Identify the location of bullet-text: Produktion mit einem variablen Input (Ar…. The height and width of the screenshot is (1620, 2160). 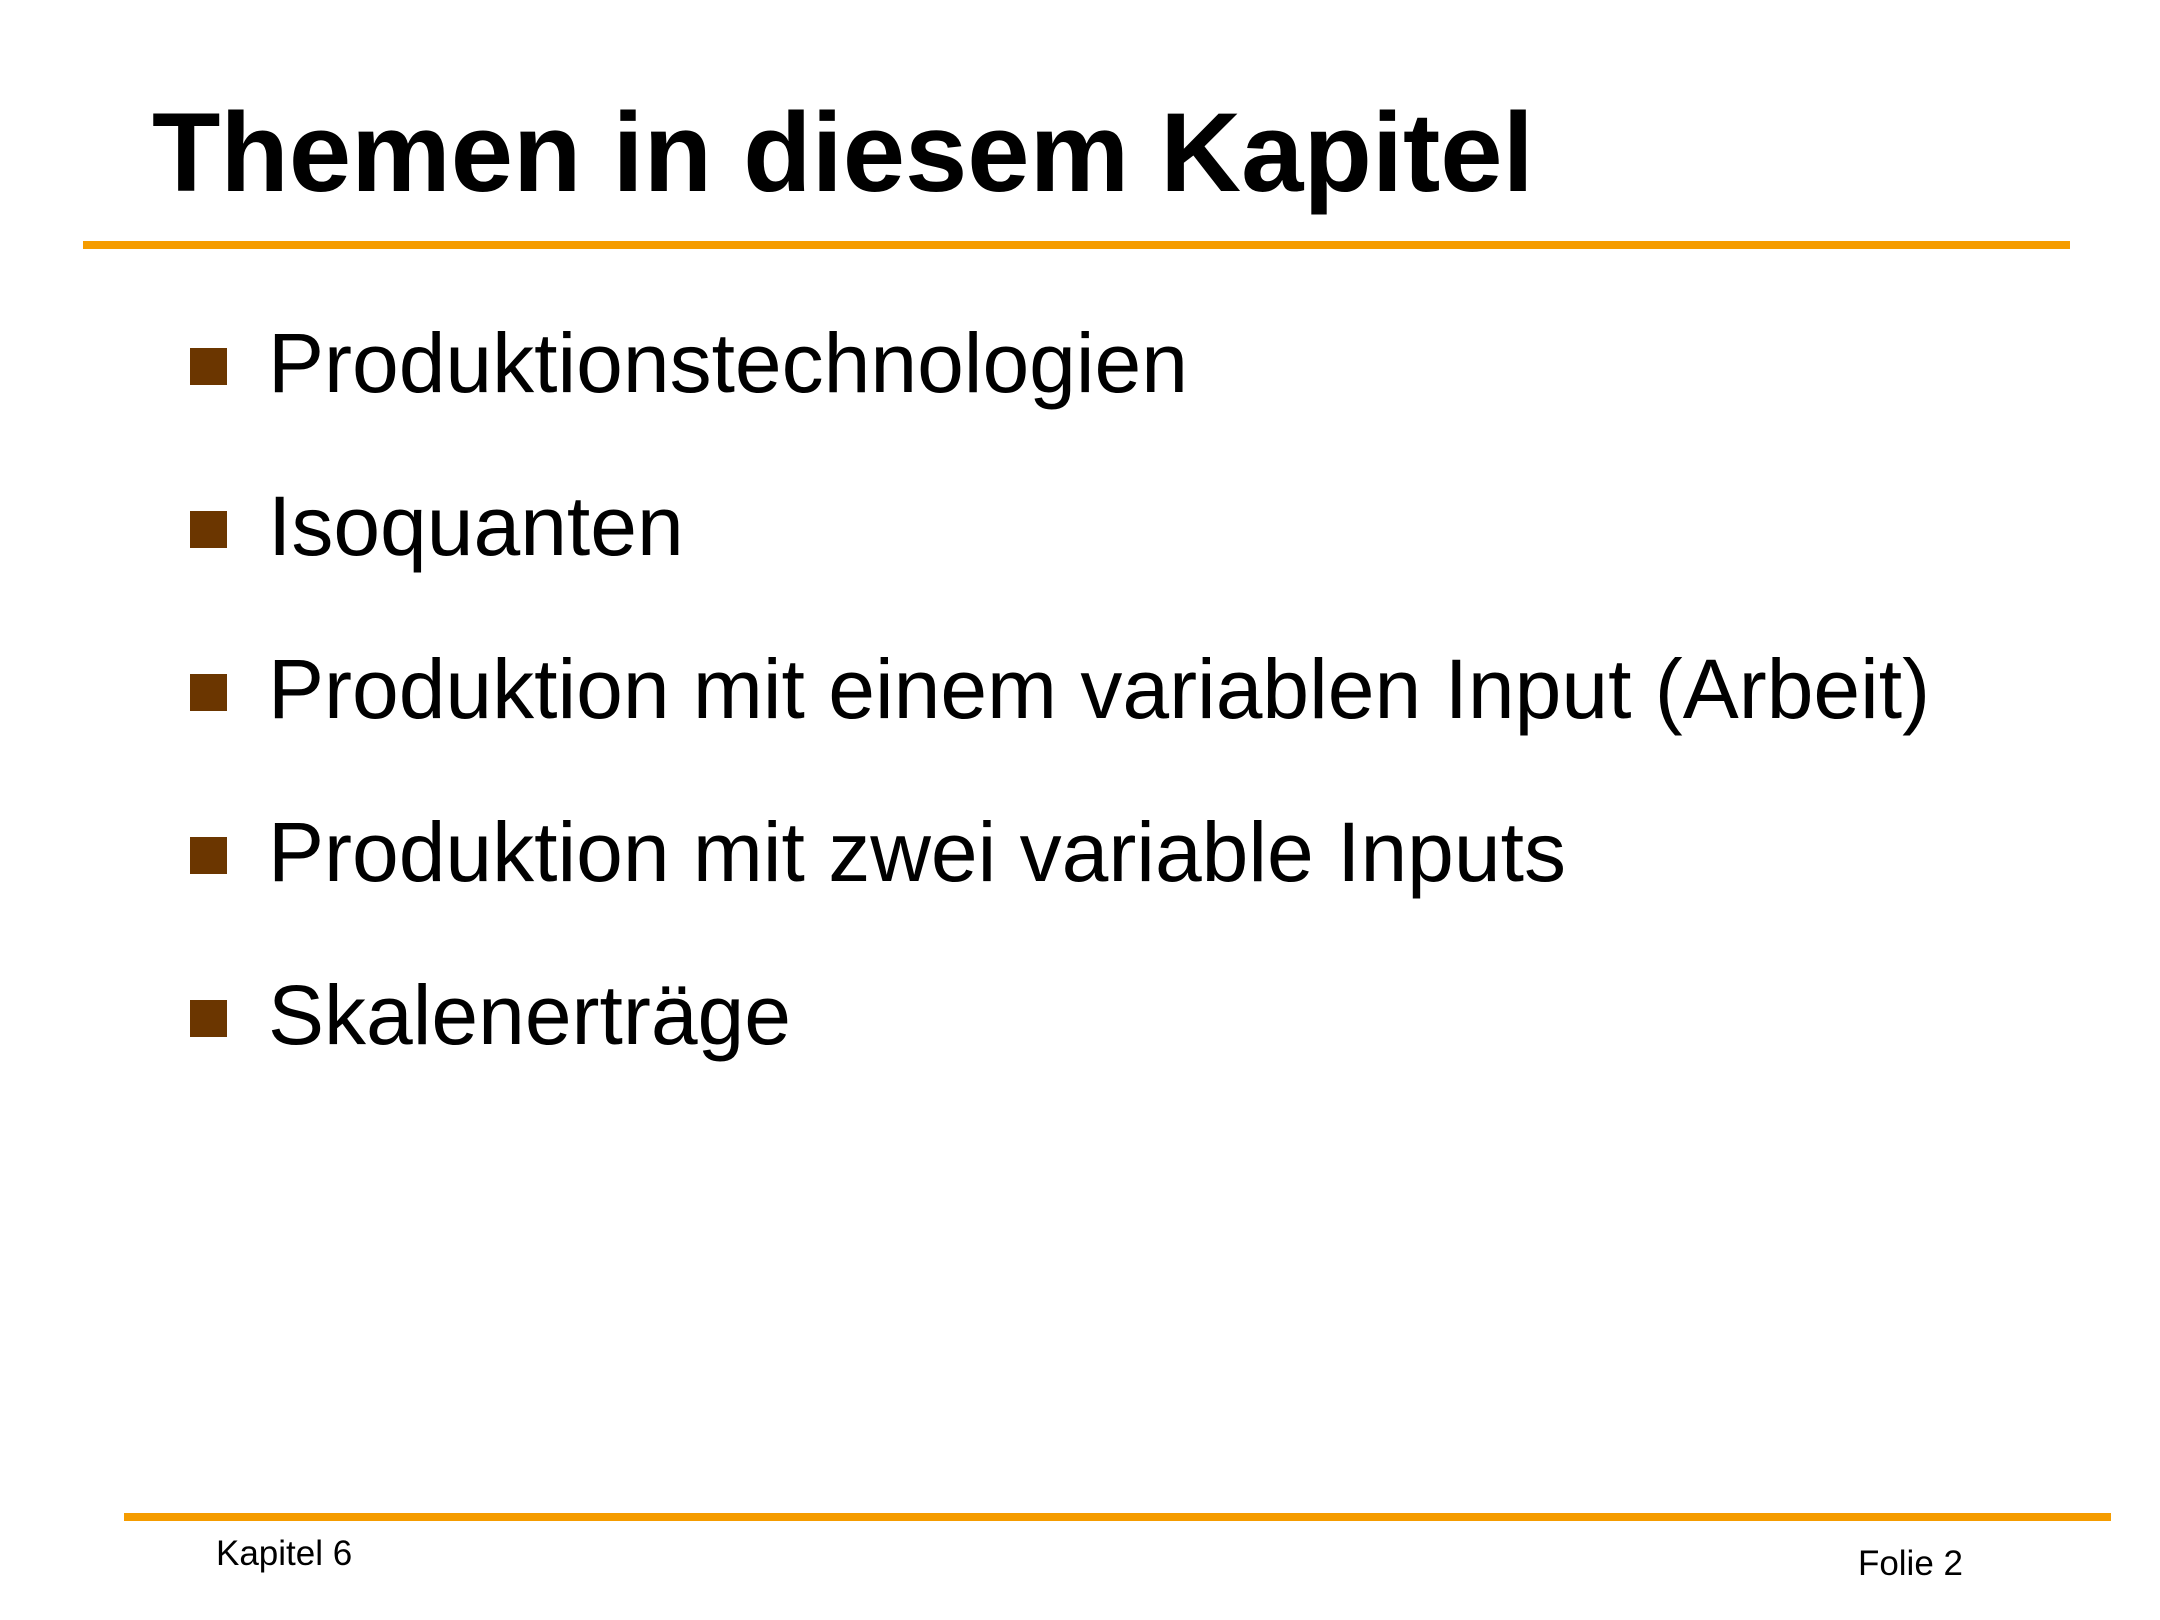
(1099, 689).